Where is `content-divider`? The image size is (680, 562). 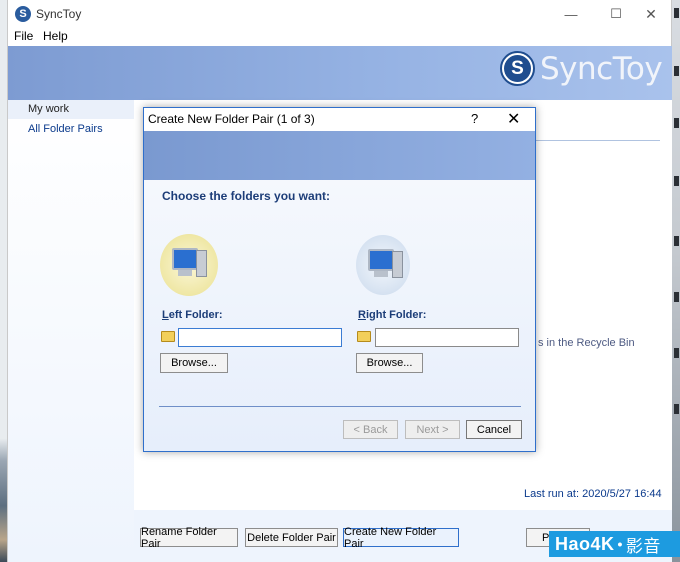 content-divider is located at coordinates (593, 140).